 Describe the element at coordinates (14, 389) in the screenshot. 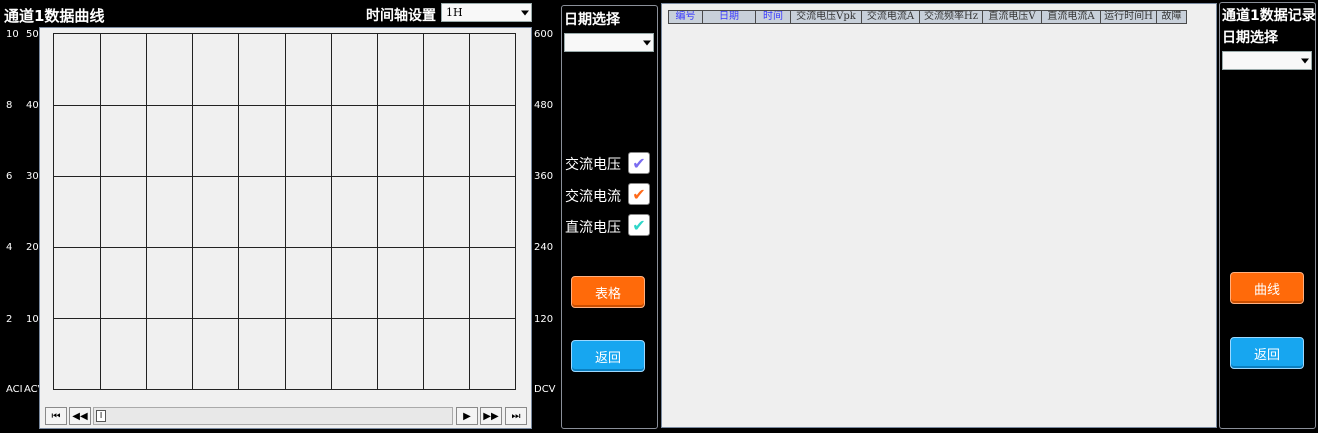

I see `axis-label-aci: ACI` at that location.